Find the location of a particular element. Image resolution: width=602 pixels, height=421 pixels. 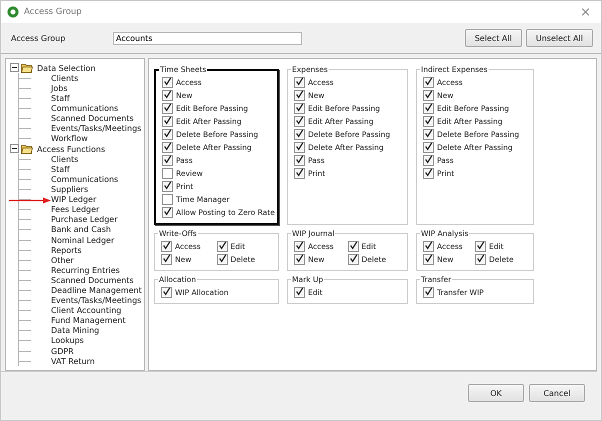

tree-item: Access Functions is located at coordinates (71, 149).